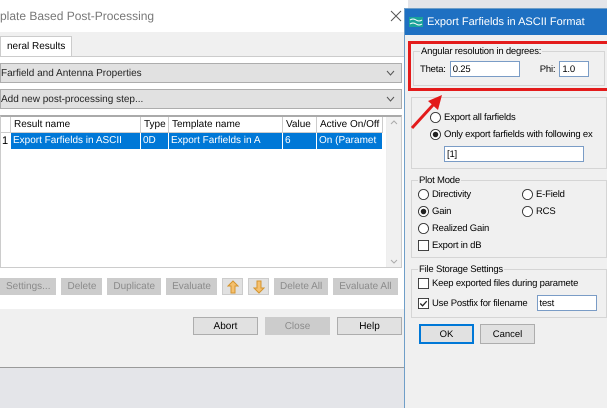 This screenshot has height=408, width=607. What do you see at coordinates (225, 326) in the screenshot?
I see `dialog-button: Abort` at bounding box center [225, 326].